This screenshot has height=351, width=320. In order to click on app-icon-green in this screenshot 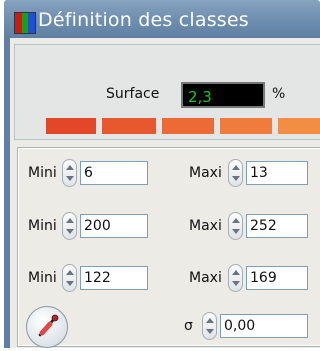, I will do `click(25, 23)`.